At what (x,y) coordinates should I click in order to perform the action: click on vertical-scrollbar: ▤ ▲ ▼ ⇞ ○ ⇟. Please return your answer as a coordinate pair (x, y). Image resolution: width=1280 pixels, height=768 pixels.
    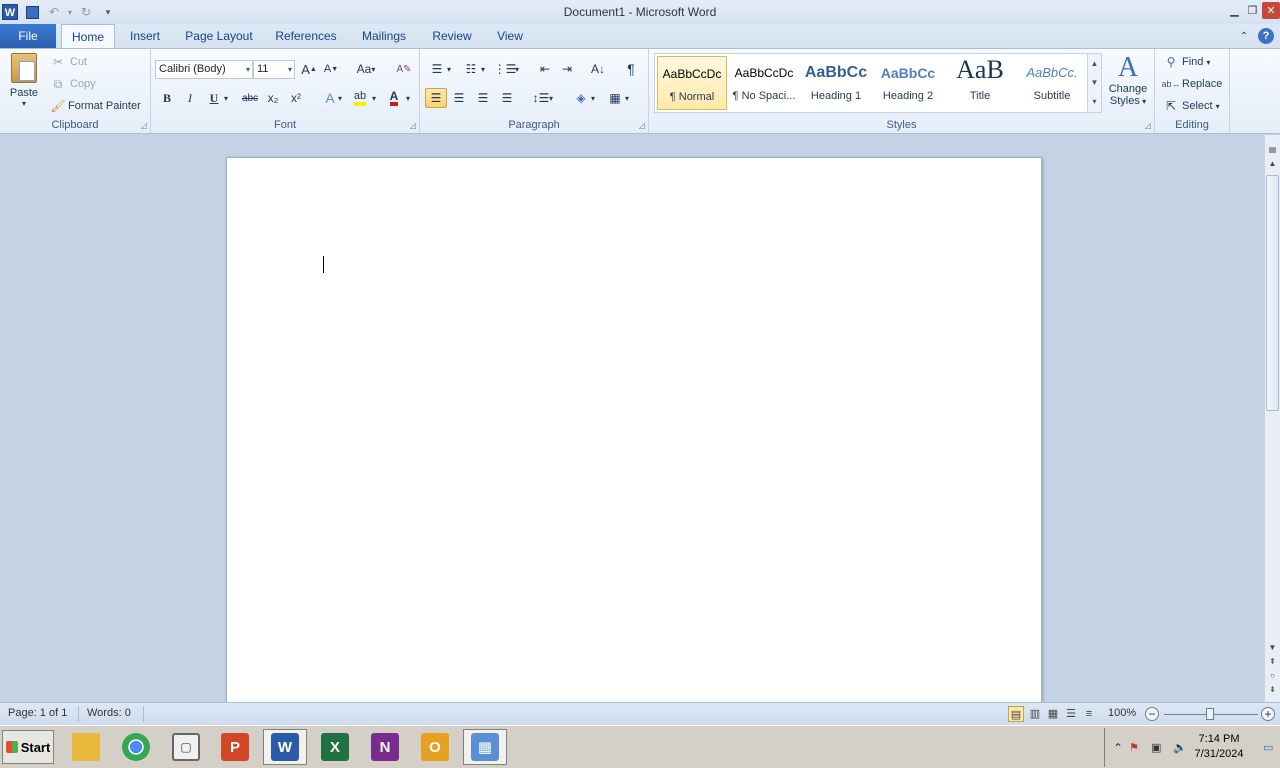
    Looking at the image, I should click on (1272, 418).